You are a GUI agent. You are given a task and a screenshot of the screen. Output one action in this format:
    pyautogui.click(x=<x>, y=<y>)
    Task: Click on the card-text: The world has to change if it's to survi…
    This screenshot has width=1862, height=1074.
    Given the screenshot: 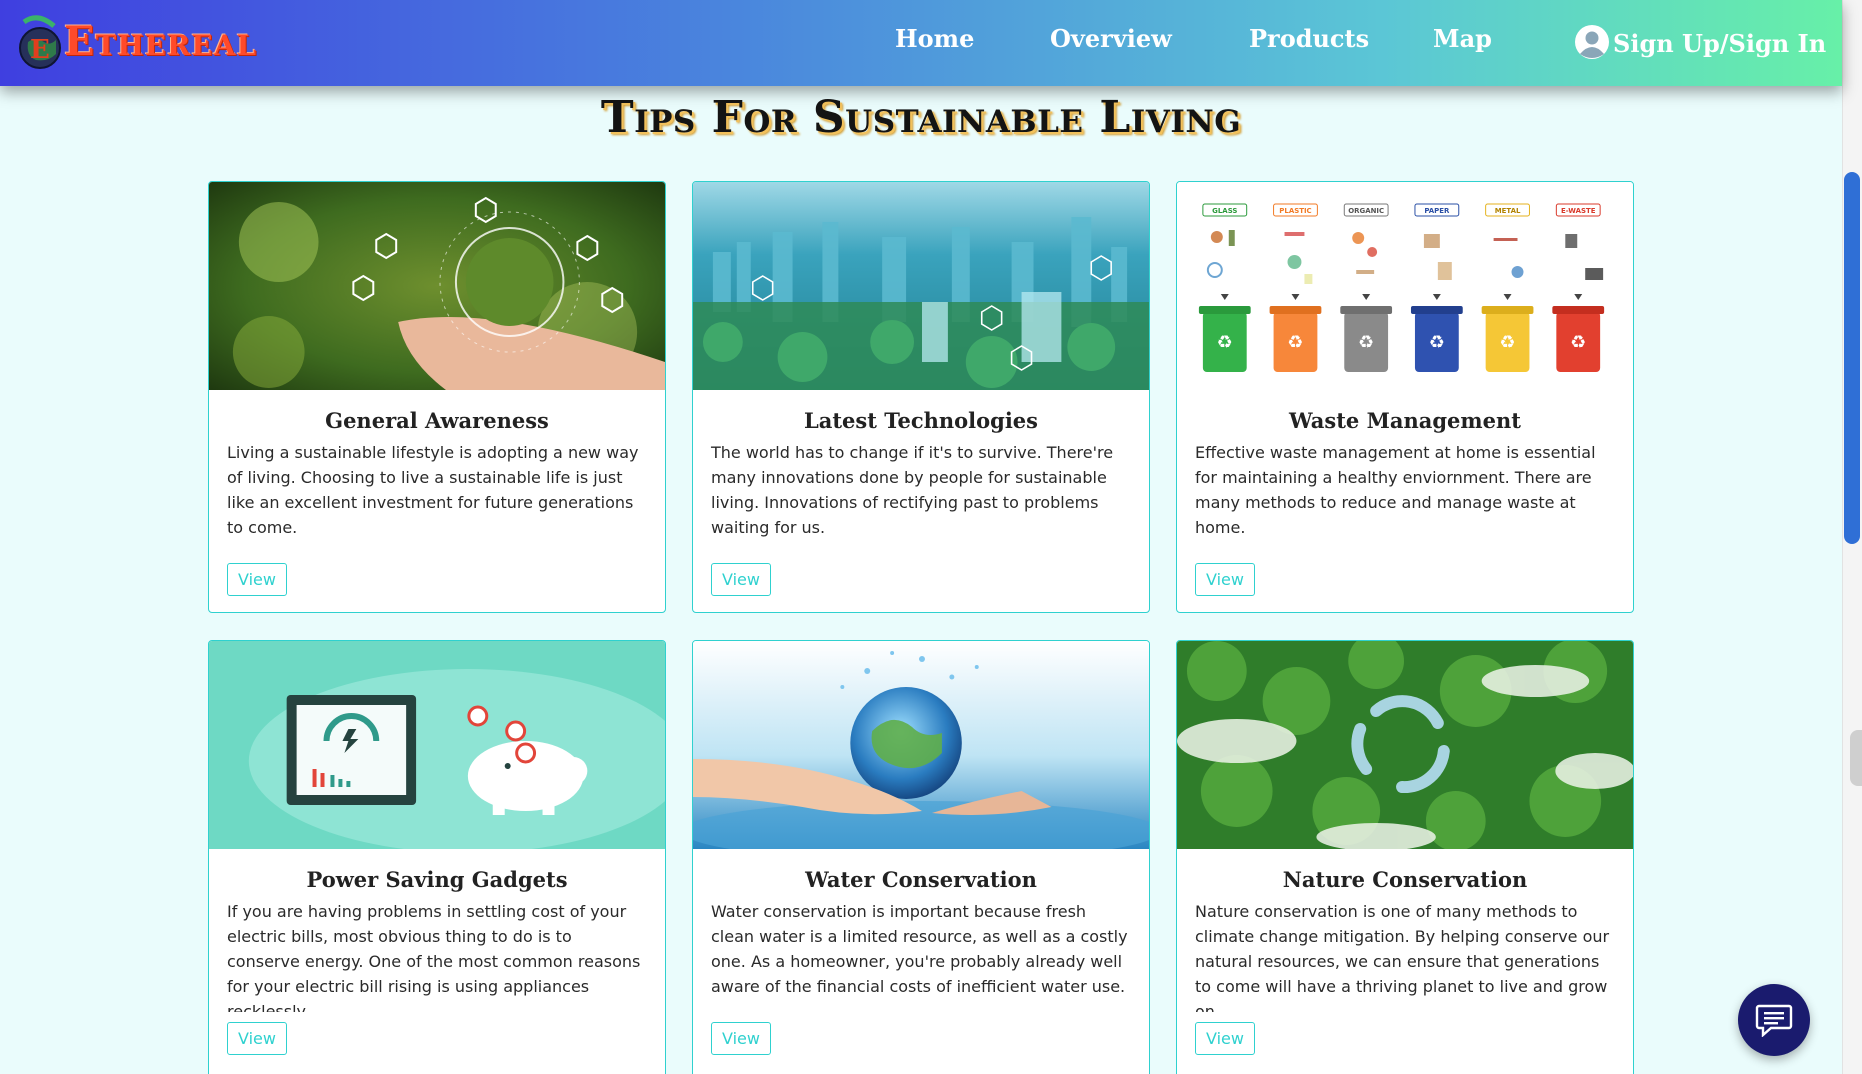 What is the action you would take?
    pyautogui.click(x=912, y=490)
    